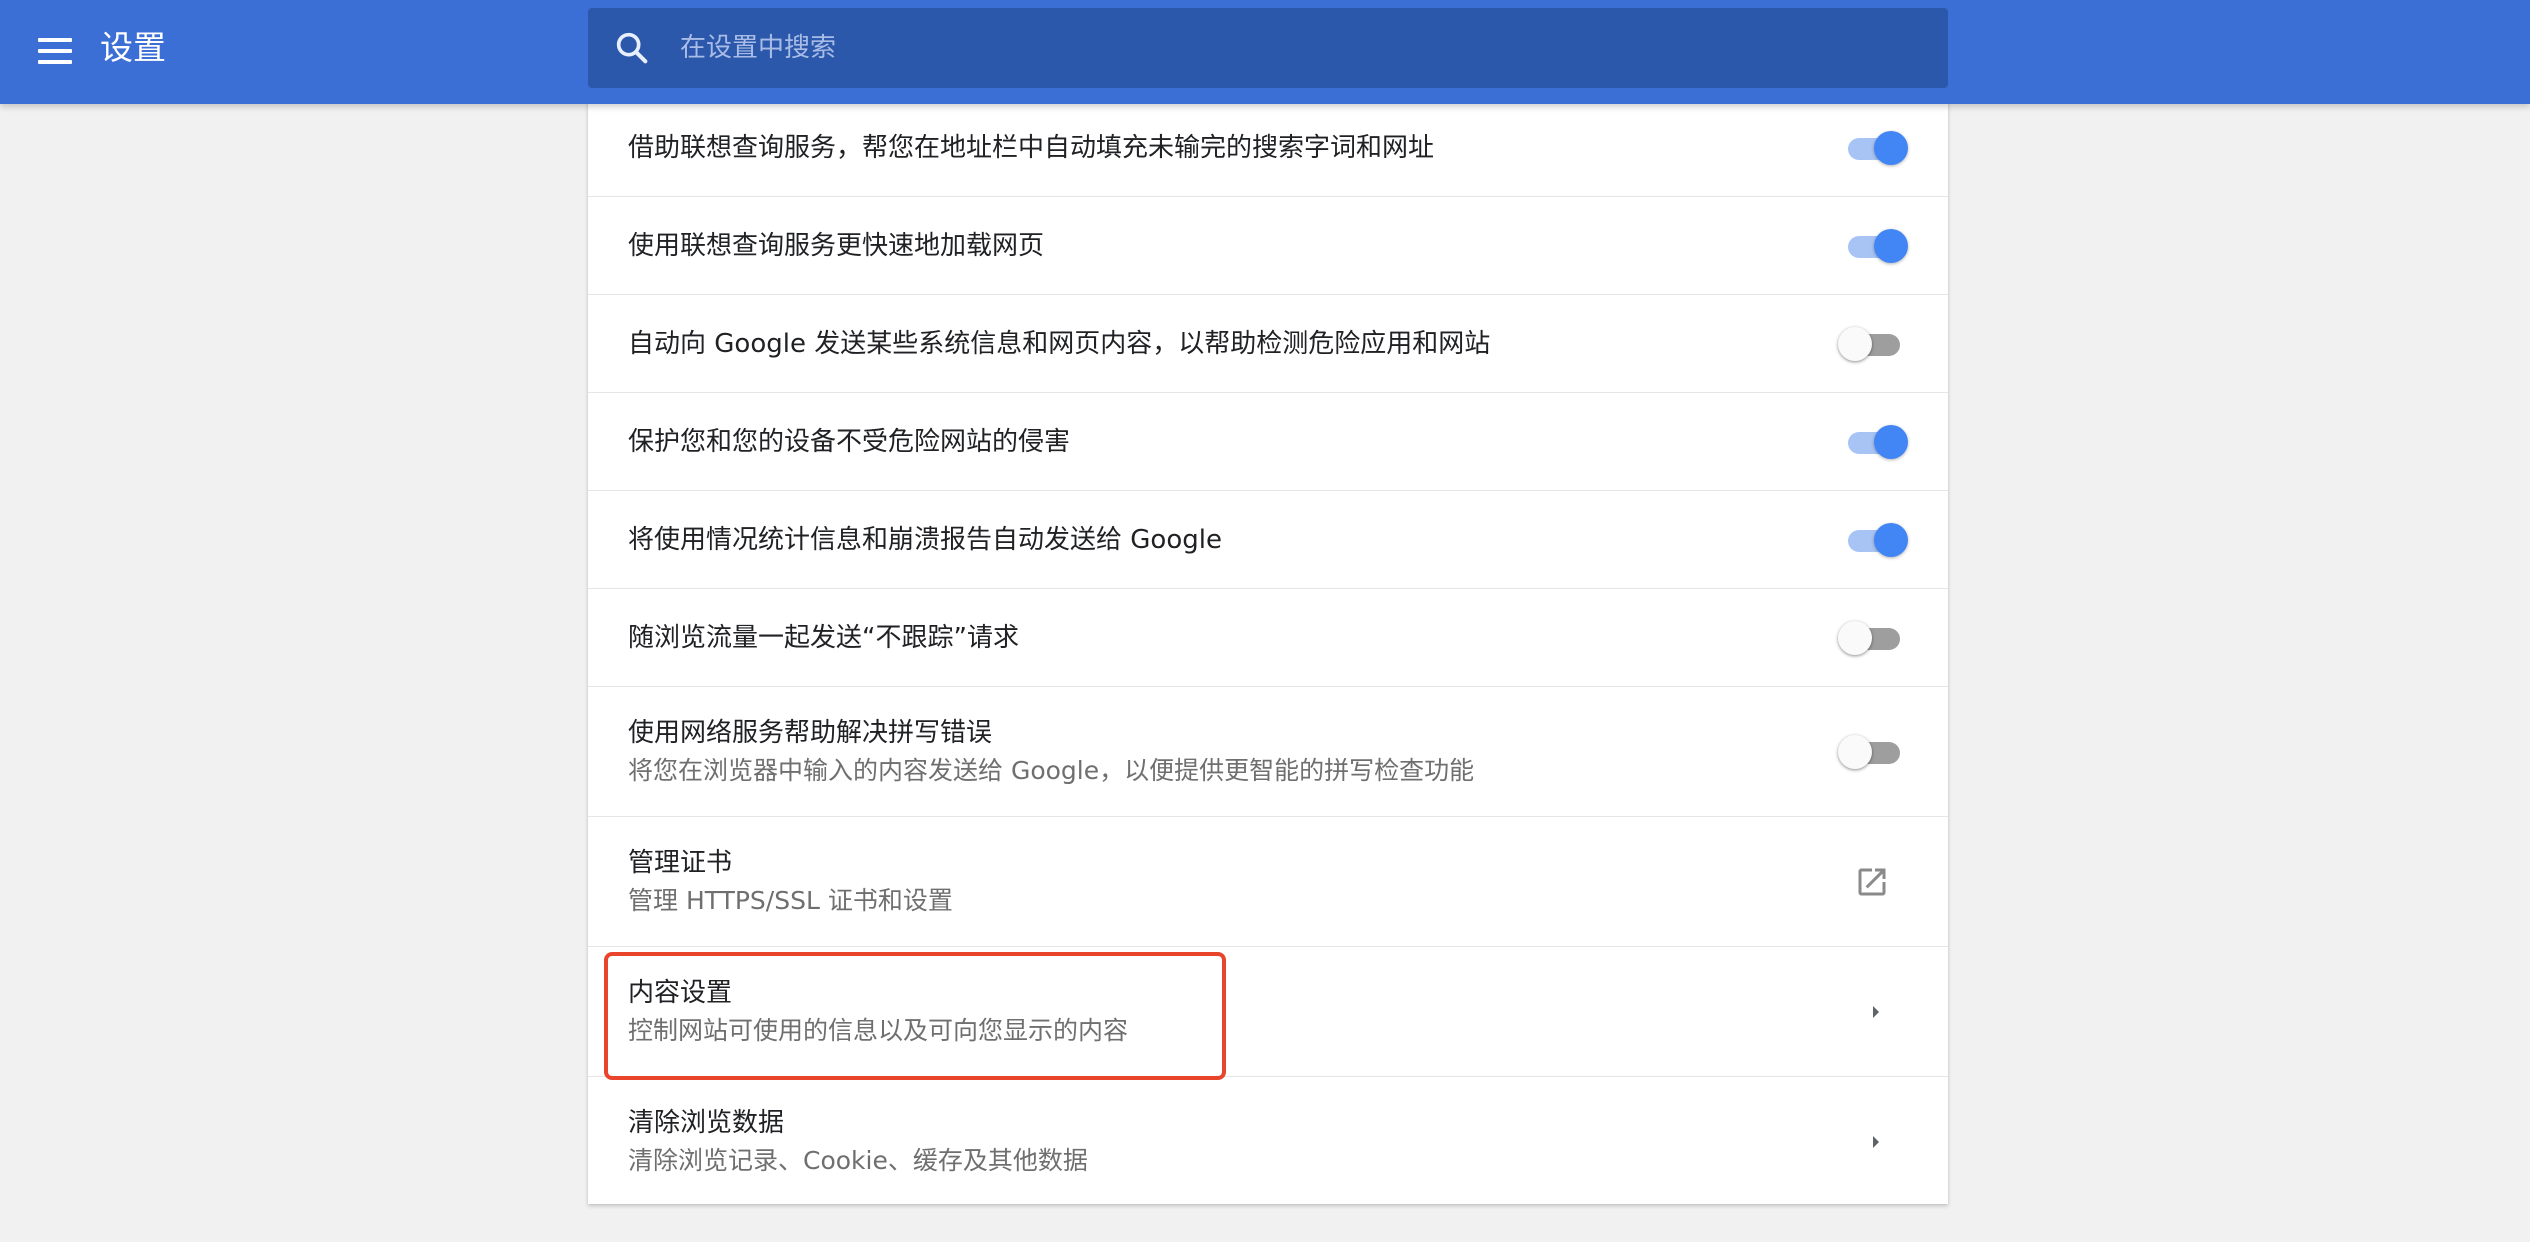 Image resolution: width=2530 pixels, height=1242 pixels. Describe the element at coordinates (1876, 246) in the screenshot. I see `preload-toggle` at that location.